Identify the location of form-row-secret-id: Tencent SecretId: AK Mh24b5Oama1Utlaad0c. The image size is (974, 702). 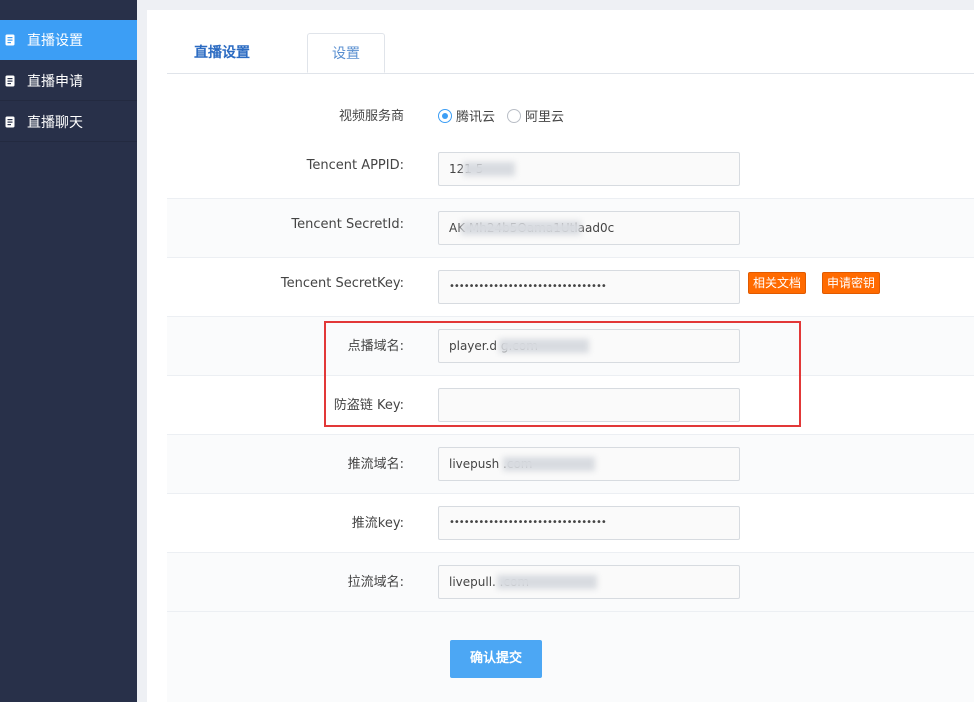
(570, 228).